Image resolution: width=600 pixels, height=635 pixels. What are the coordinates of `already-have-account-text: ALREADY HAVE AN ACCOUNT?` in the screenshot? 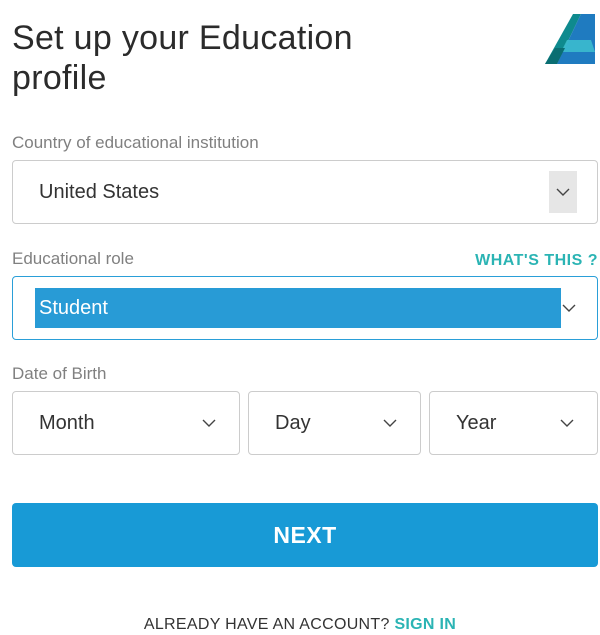 It's located at (266, 624).